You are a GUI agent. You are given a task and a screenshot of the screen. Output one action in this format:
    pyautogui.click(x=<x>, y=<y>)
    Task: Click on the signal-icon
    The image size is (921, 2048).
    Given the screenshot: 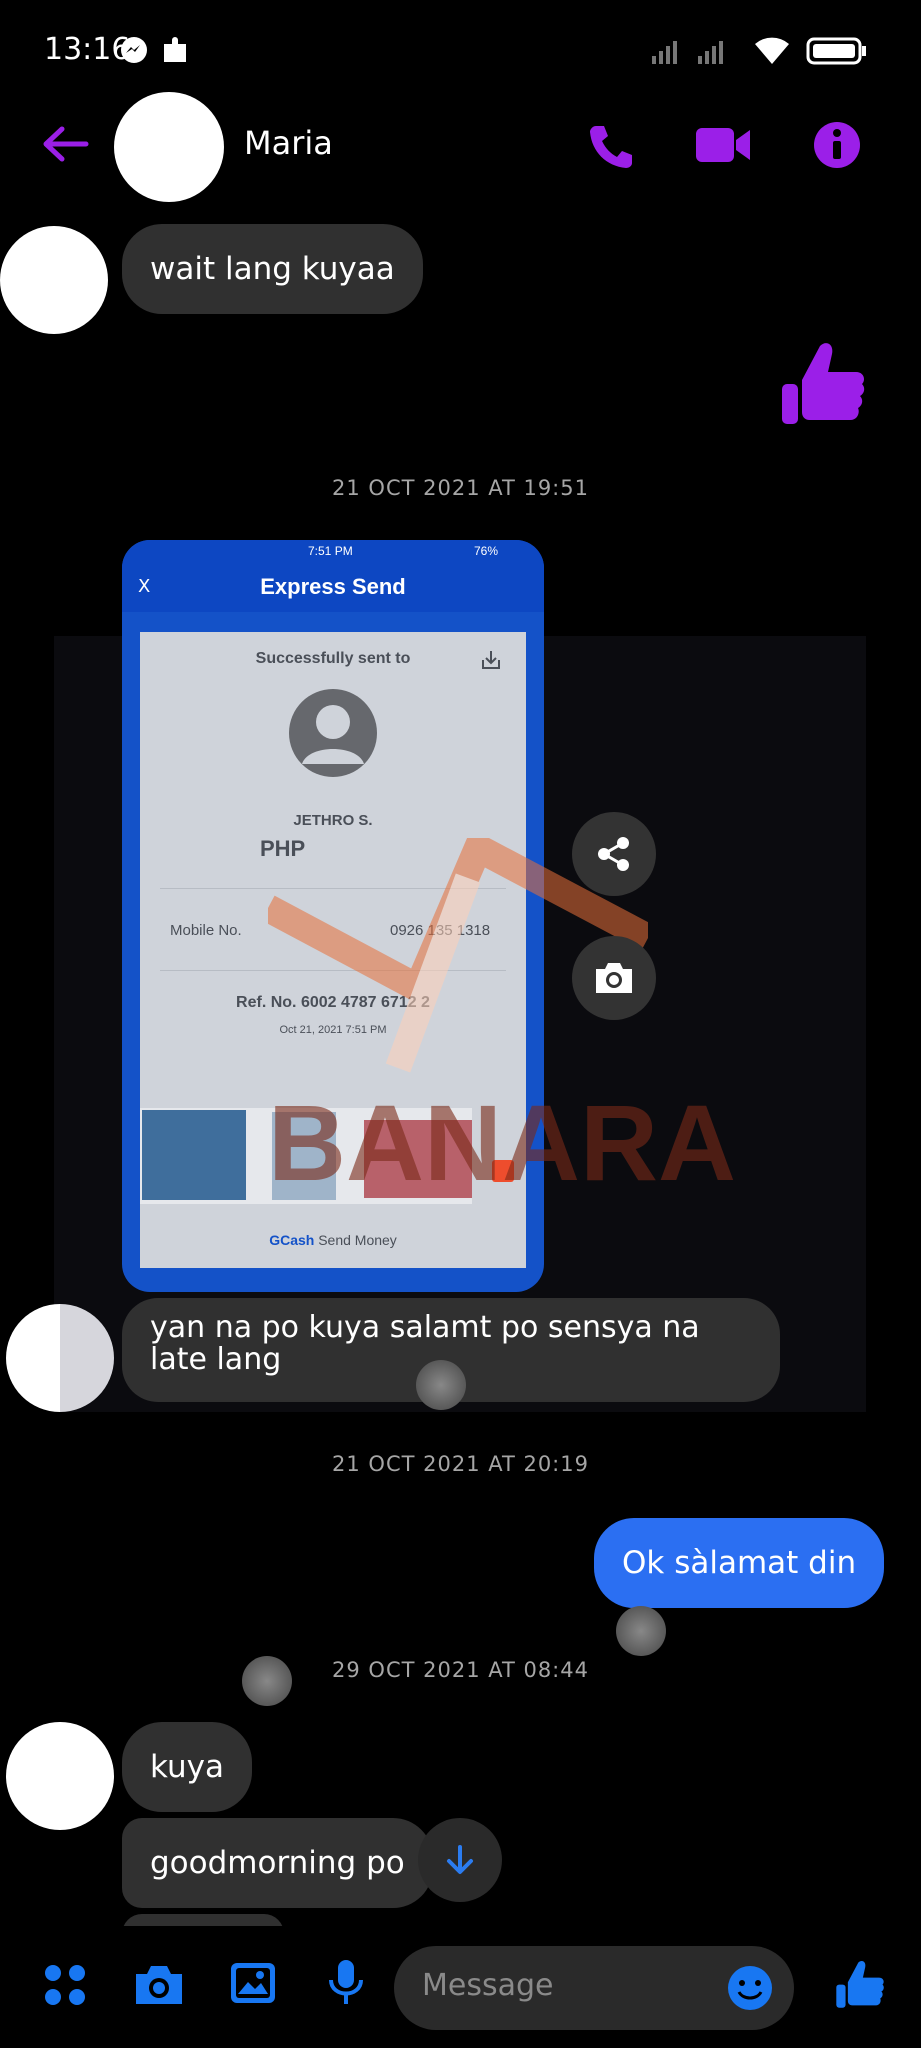 What is the action you would take?
    pyautogui.click(x=695, y=53)
    